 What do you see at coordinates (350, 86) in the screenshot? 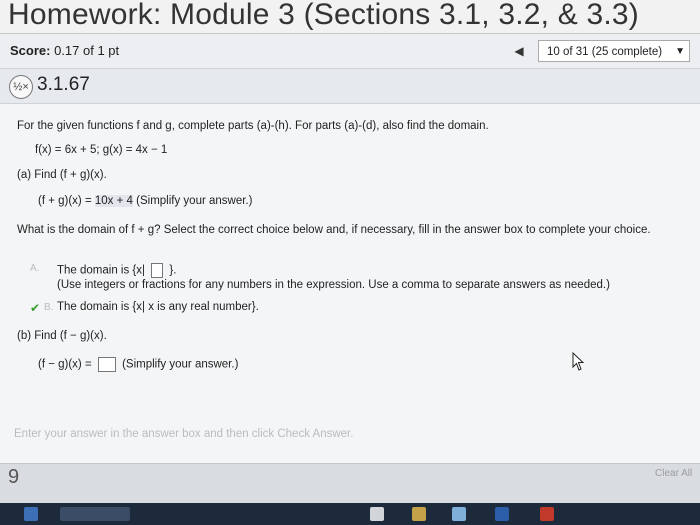
I see `question-header: ½× 3.1.67` at bounding box center [350, 86].